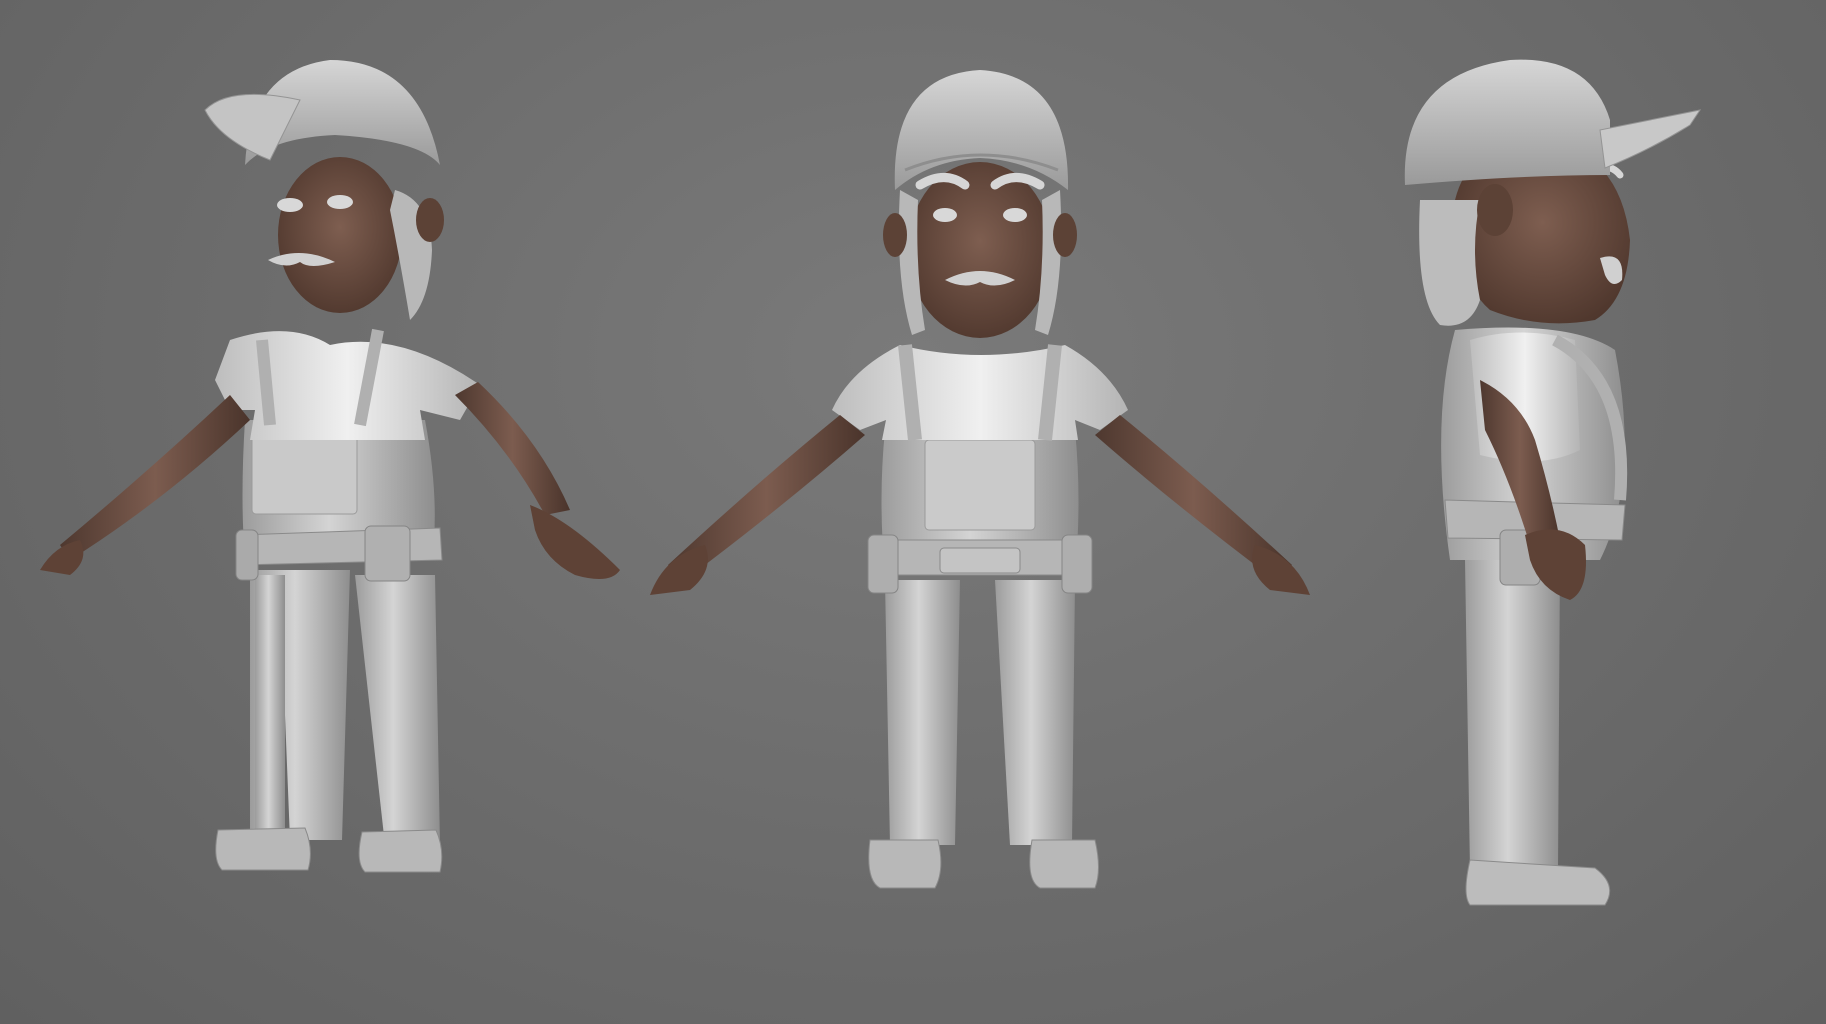  Describe the element at coordinates (387, 553) in the screenshot. I see `belt-pouch` at that location.